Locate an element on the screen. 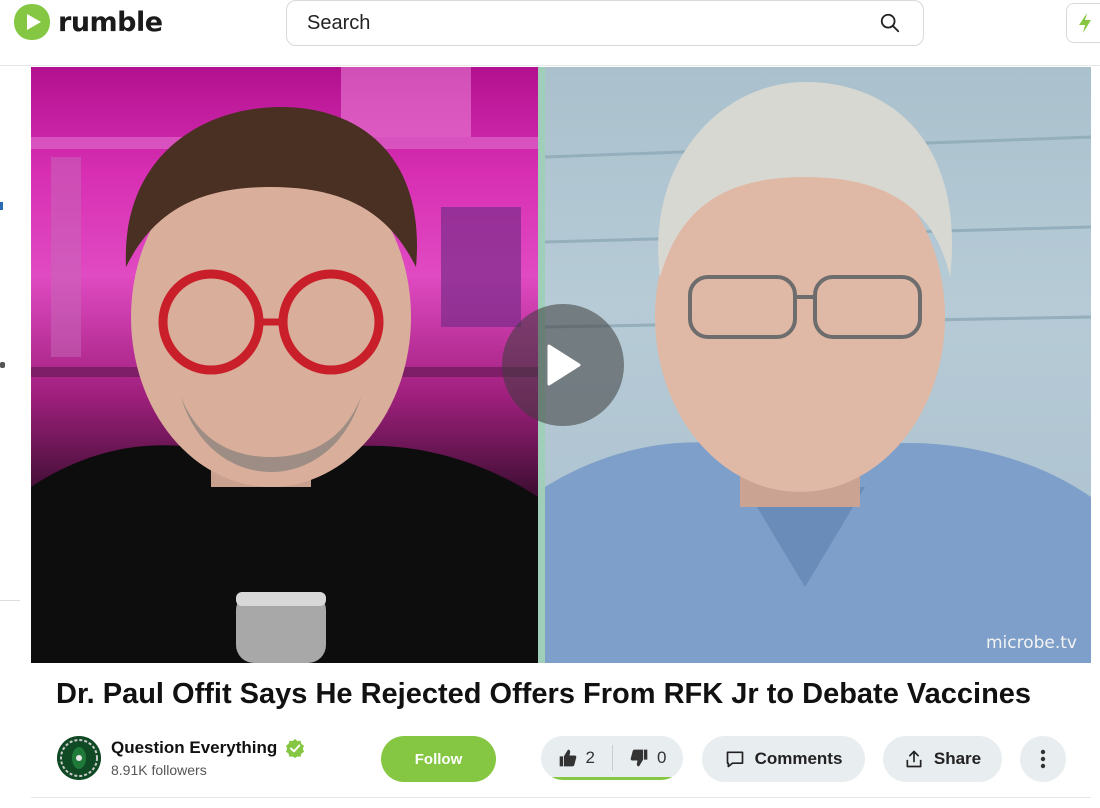 This screenshot has width=1100, height=808. vote-group: 2 0 is located at coordinates (612, 758).